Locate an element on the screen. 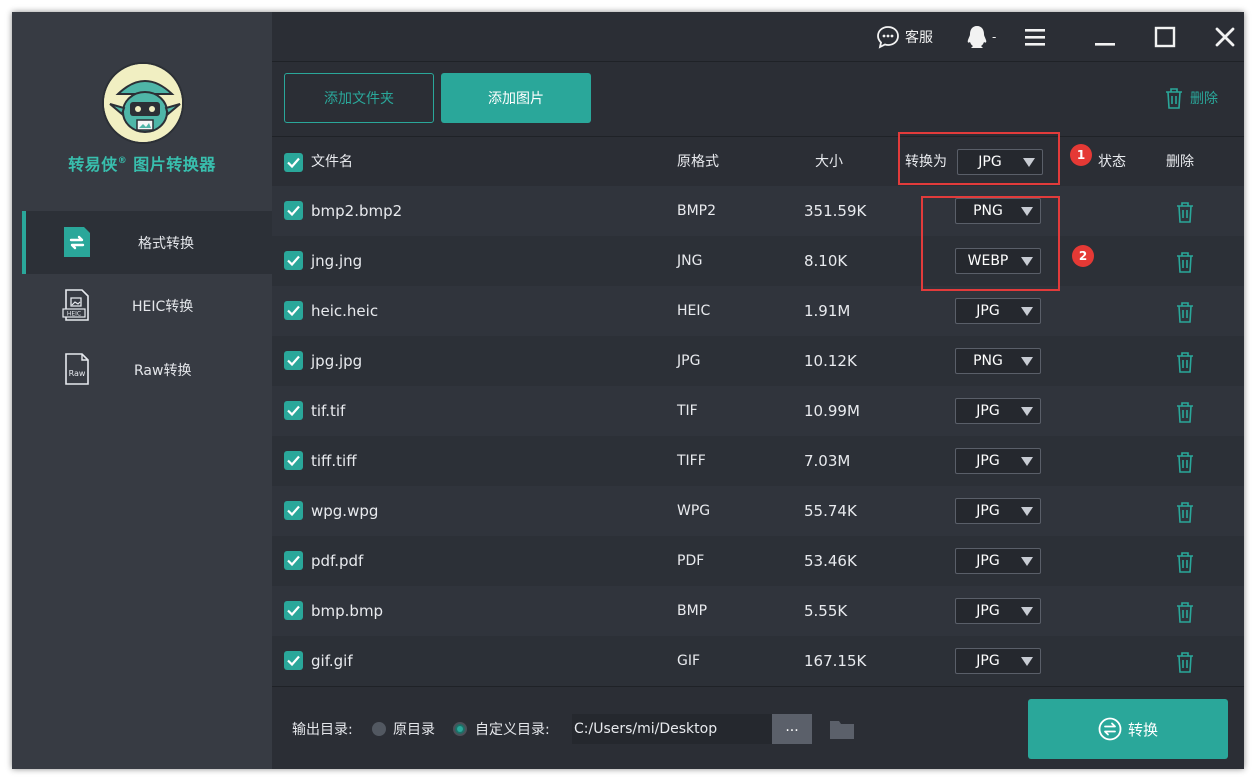 Image resolution: width=1256 pixels, height=781 pixels. file-size: 351.59K is located at coordinates (835, 211).